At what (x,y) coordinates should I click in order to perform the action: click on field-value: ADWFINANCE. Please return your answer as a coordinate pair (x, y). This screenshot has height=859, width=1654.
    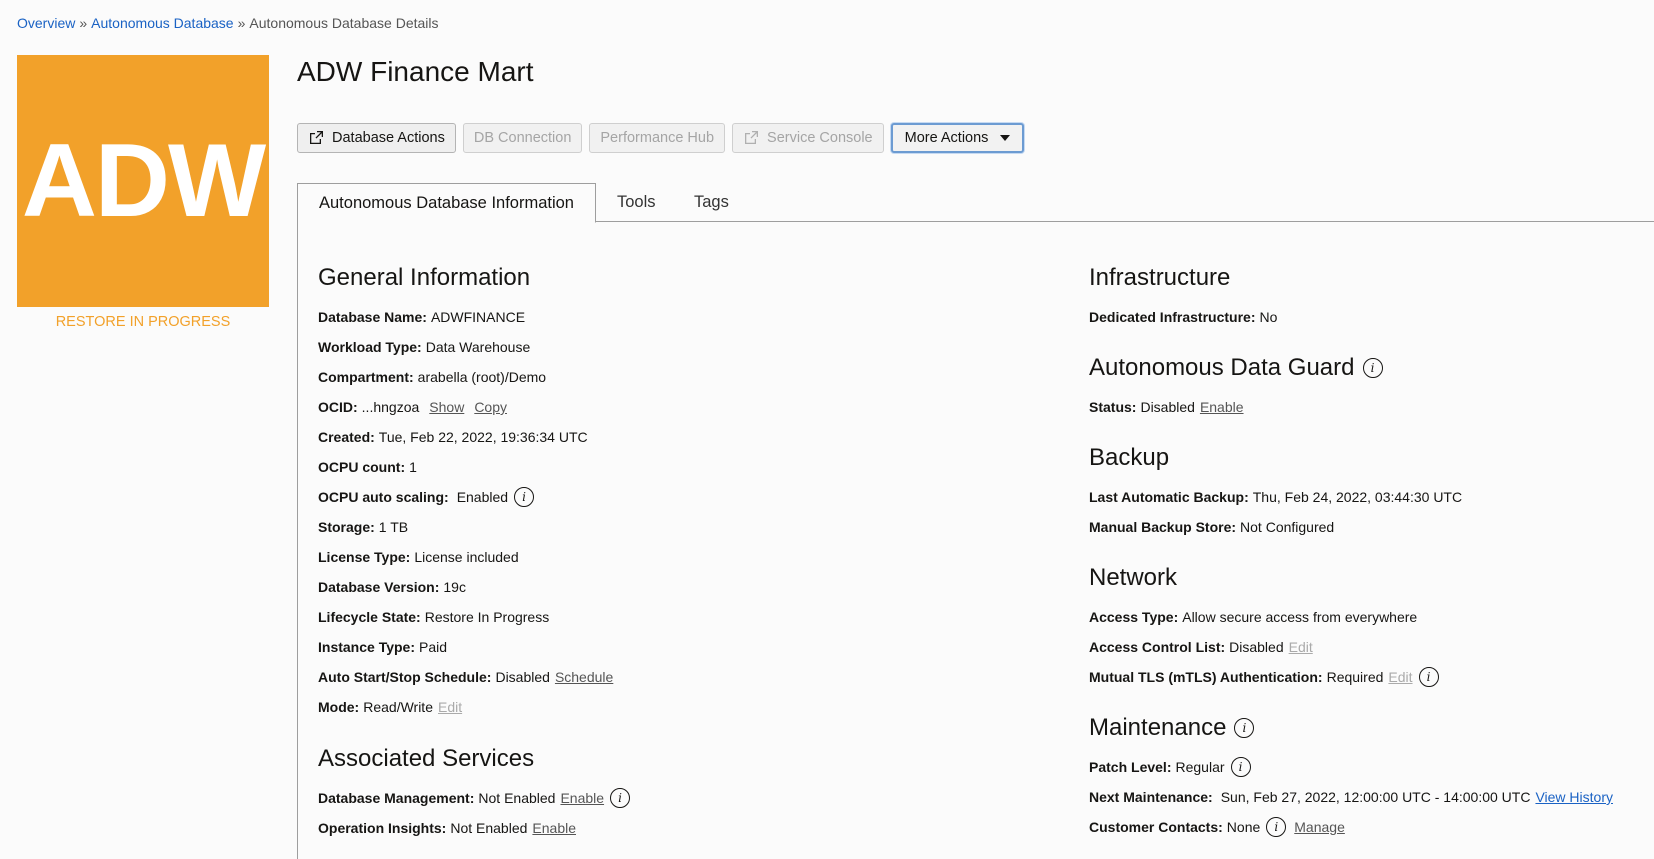
    Looking at the image, I should click on (478, 317).